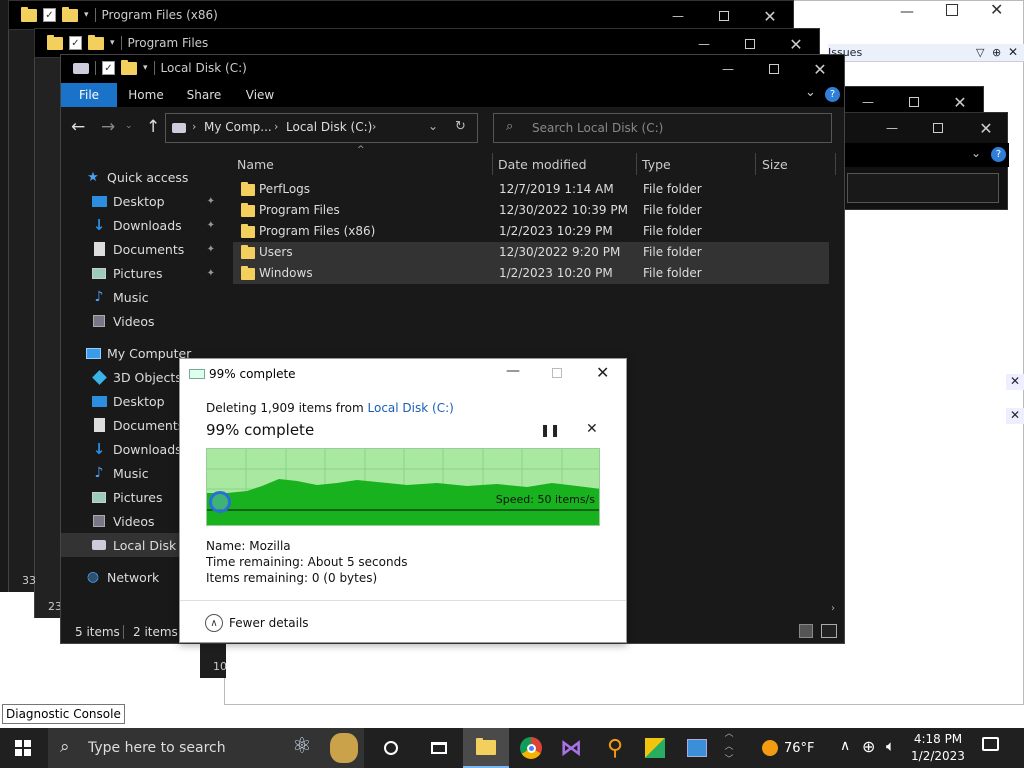  Describe the element at coordinates (108, 127) in the screenshot. I see `forward-arrow-icon: →` at that location.